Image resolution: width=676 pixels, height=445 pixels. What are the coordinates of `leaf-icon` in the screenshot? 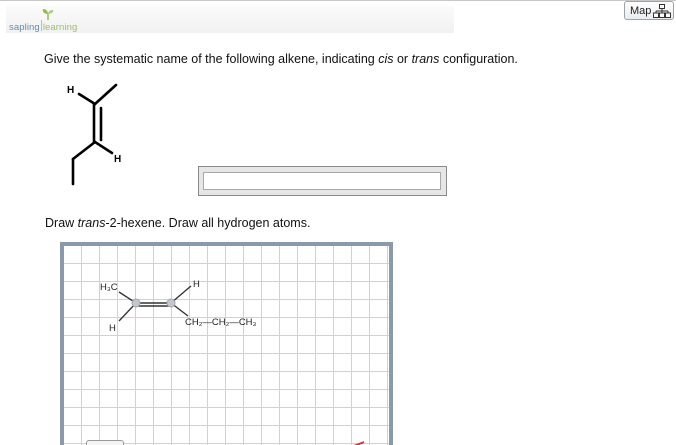 It's located at (48, 14).